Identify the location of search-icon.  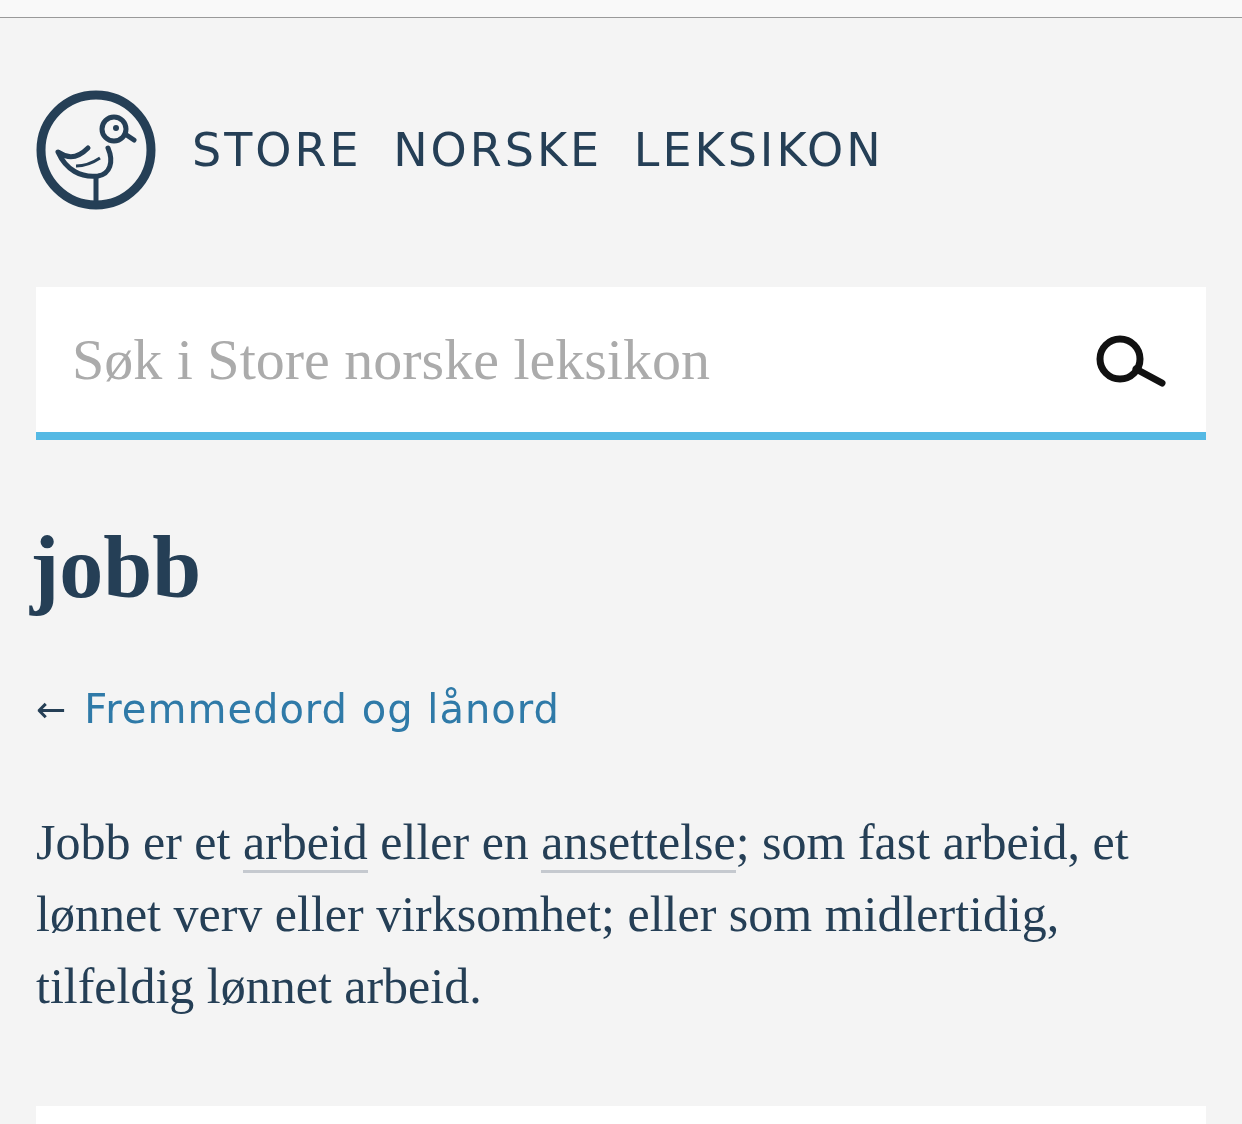
(1130, 361).